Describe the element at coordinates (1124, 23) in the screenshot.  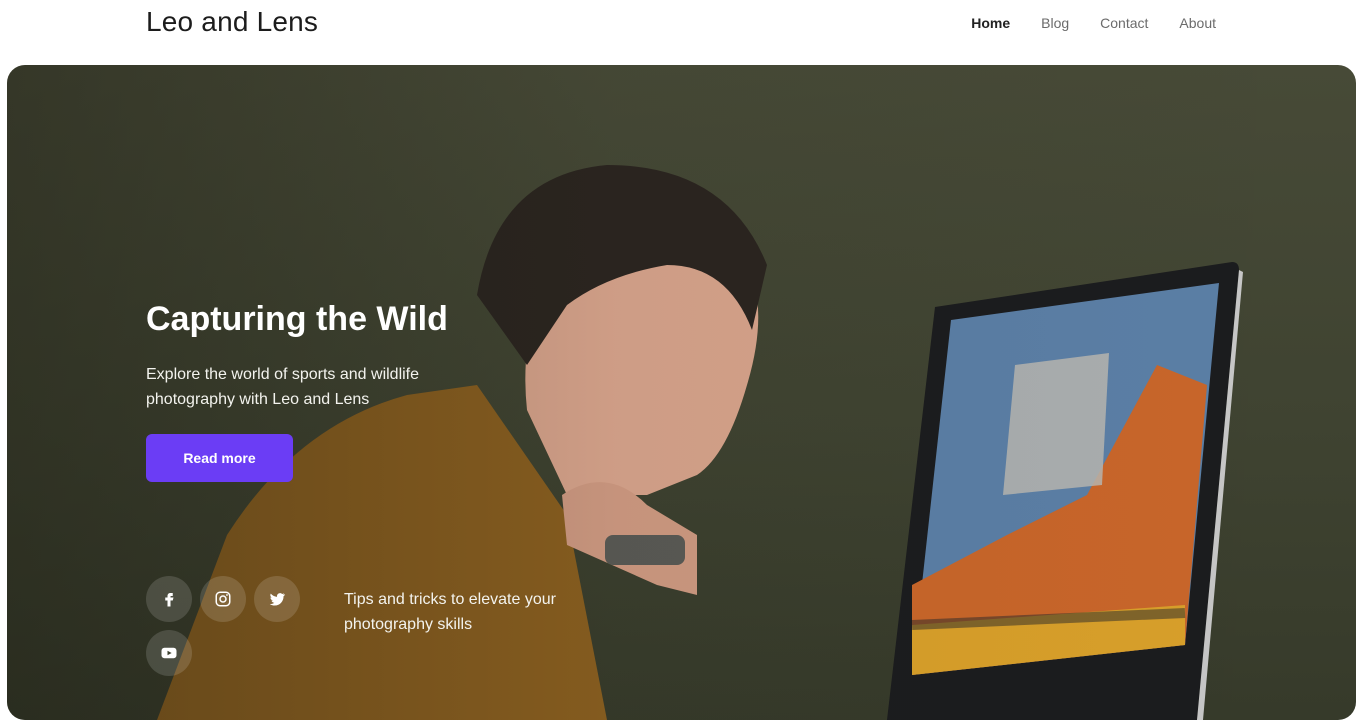
I see `nav-contact-link: Contact` at that location.